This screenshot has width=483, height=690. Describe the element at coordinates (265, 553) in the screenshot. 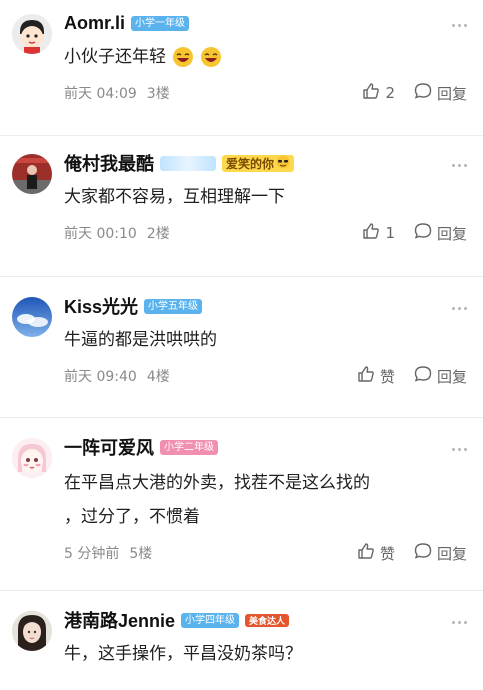

I see `comment-meta: 5 分钟前 5楼 赞 回复` at that location.